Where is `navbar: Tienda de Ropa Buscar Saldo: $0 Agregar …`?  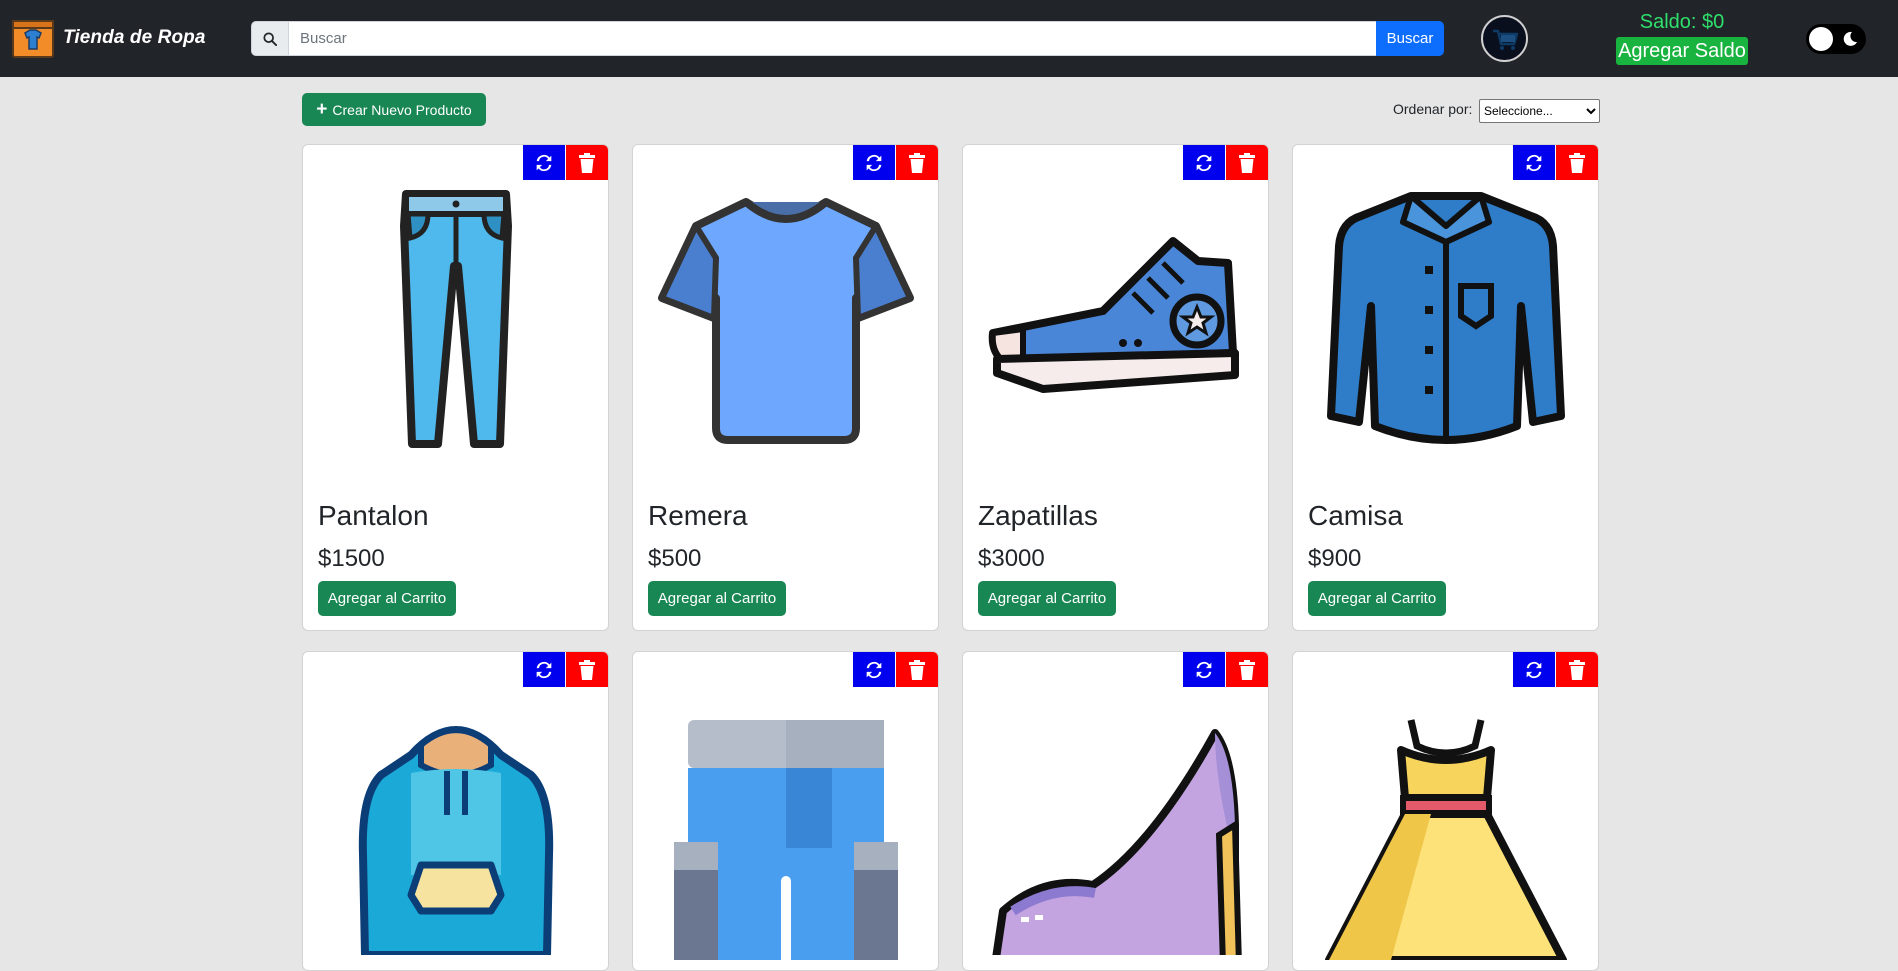
navbar: Tienda de Ropa Buscar Saldo: $0 Agregar … is located at coordinates (949, 38).